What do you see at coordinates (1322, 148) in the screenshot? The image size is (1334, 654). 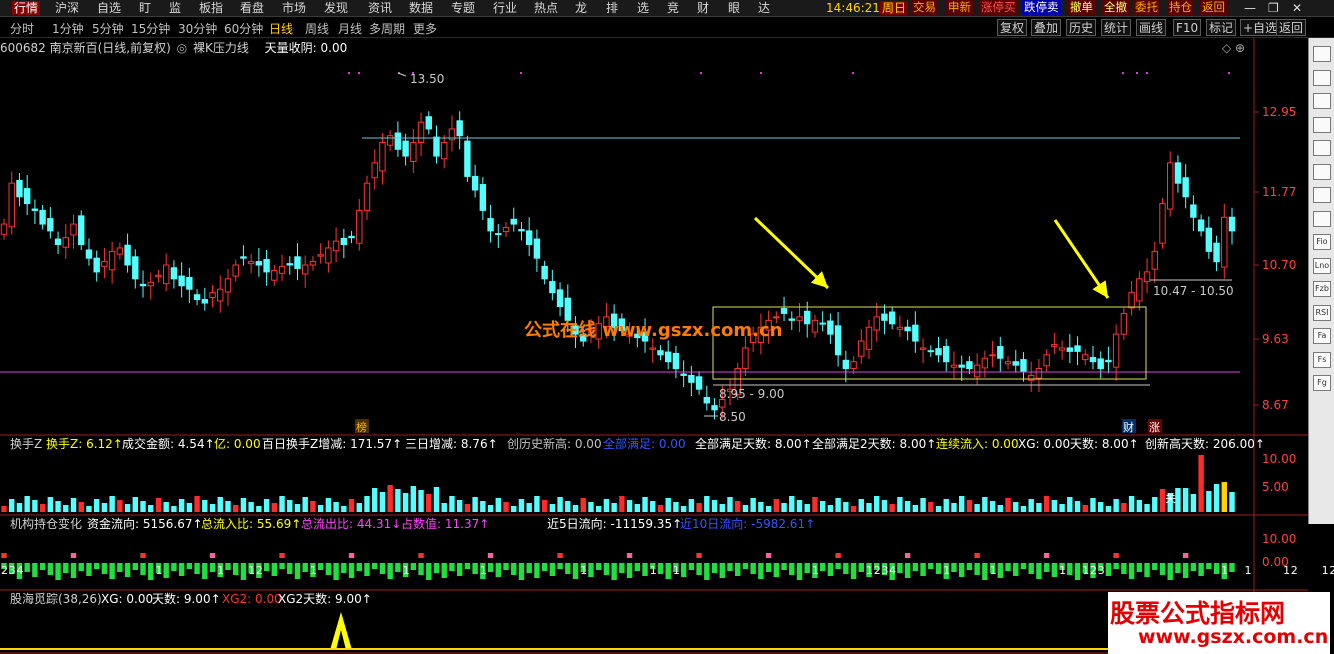 I see `chart-d-icon` at bounding box center [1322, 148].